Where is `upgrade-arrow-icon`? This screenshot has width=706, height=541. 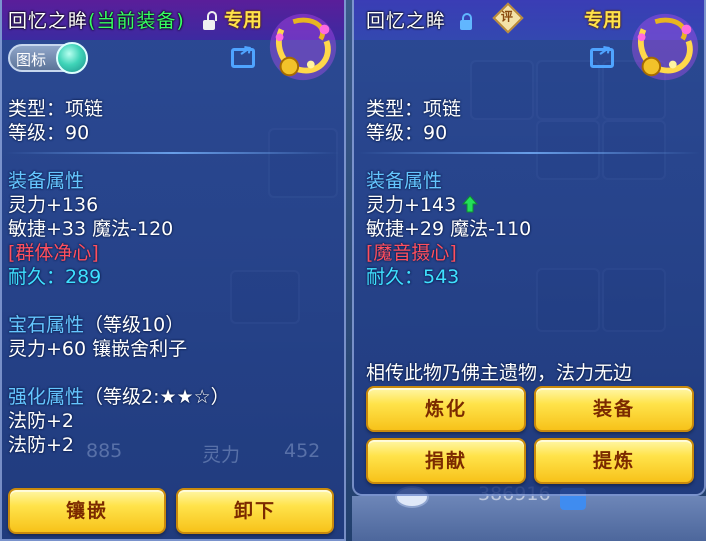
upgrade-arrow-icon is located at coordinates (470, 204).